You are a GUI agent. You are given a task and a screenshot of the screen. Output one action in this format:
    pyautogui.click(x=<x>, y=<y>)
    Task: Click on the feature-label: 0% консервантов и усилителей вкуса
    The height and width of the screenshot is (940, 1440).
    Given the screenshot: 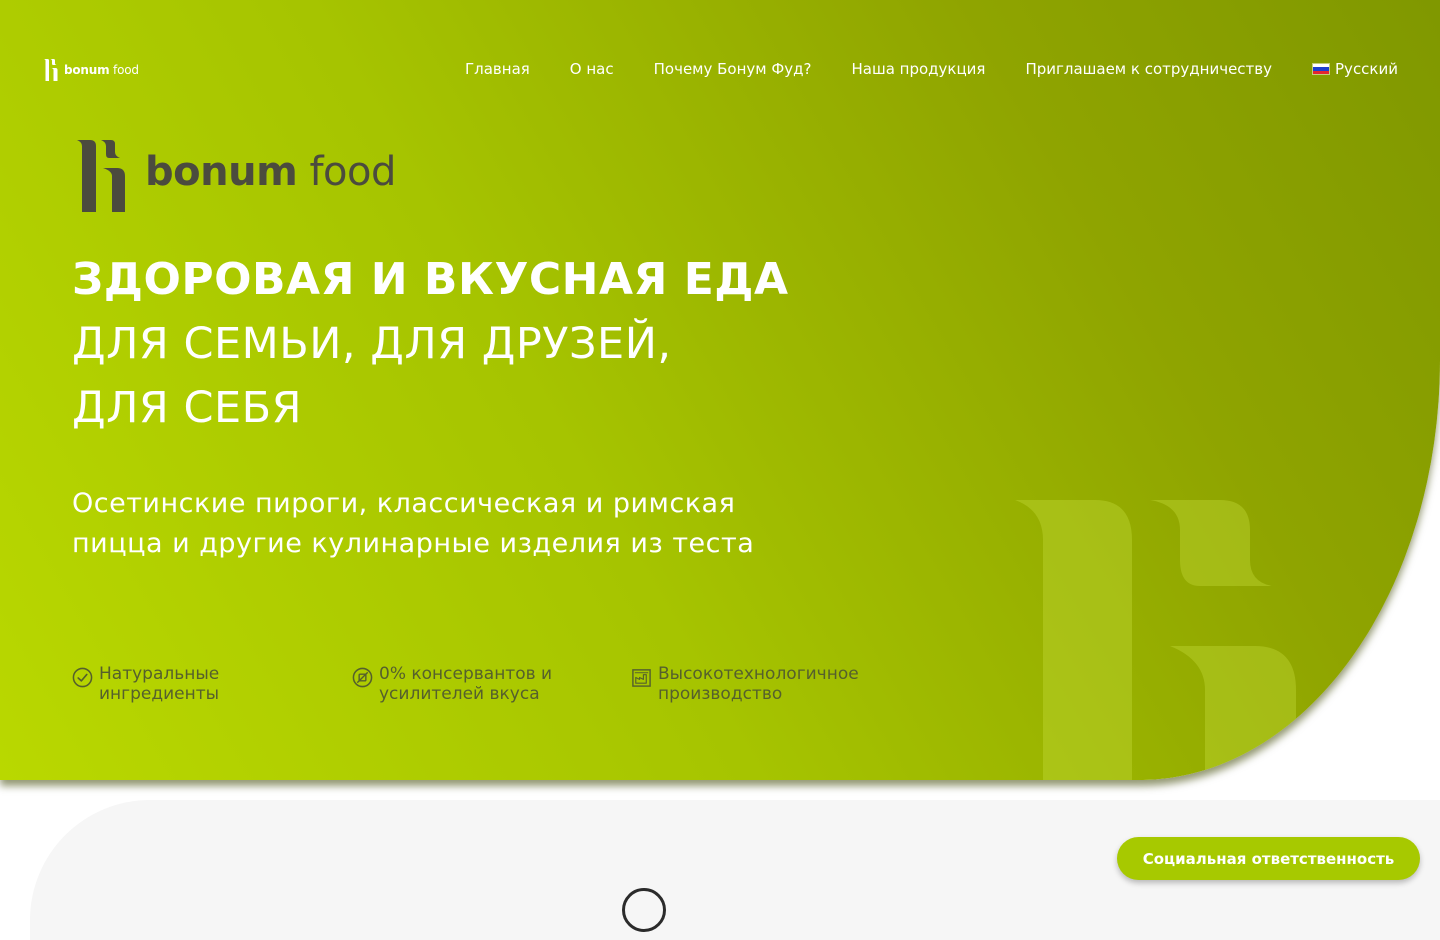 What is the action you would take?
    pyautogui.click(x=466, y=684)
    